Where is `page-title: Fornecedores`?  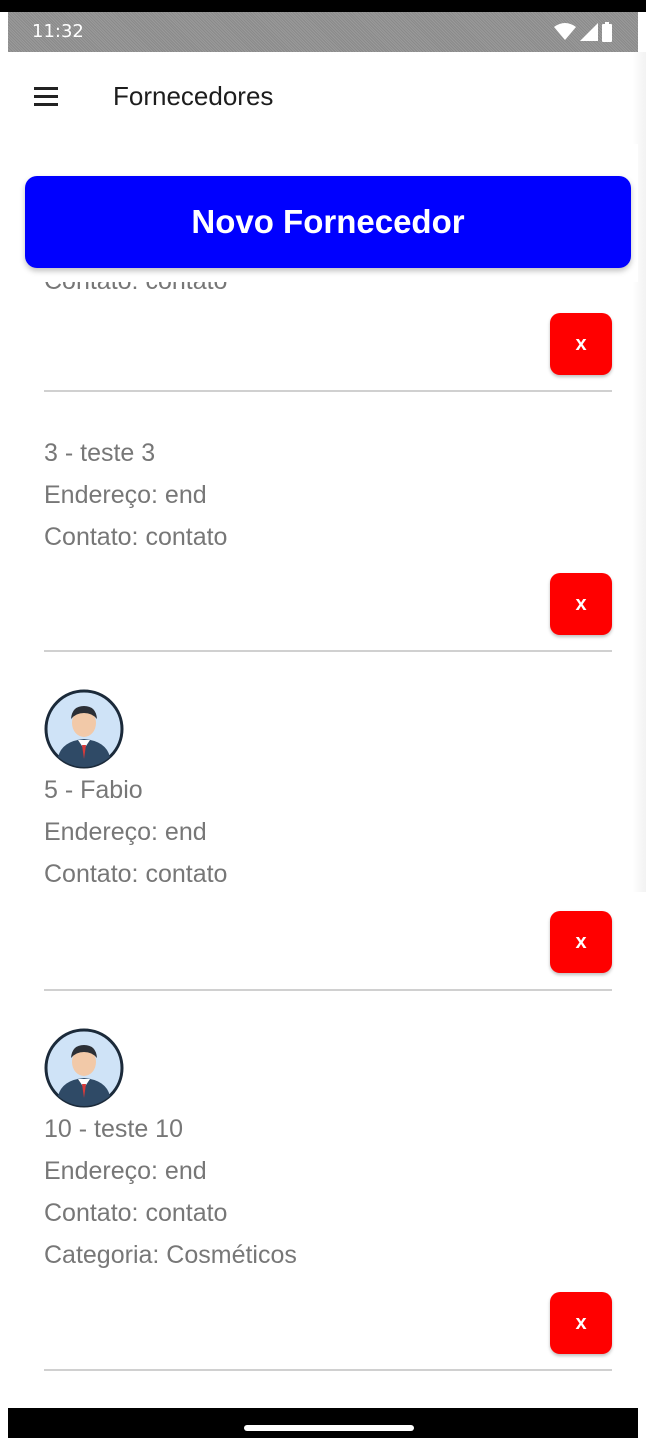 page-title: Fornecedores is located at coordinates (193, 96).